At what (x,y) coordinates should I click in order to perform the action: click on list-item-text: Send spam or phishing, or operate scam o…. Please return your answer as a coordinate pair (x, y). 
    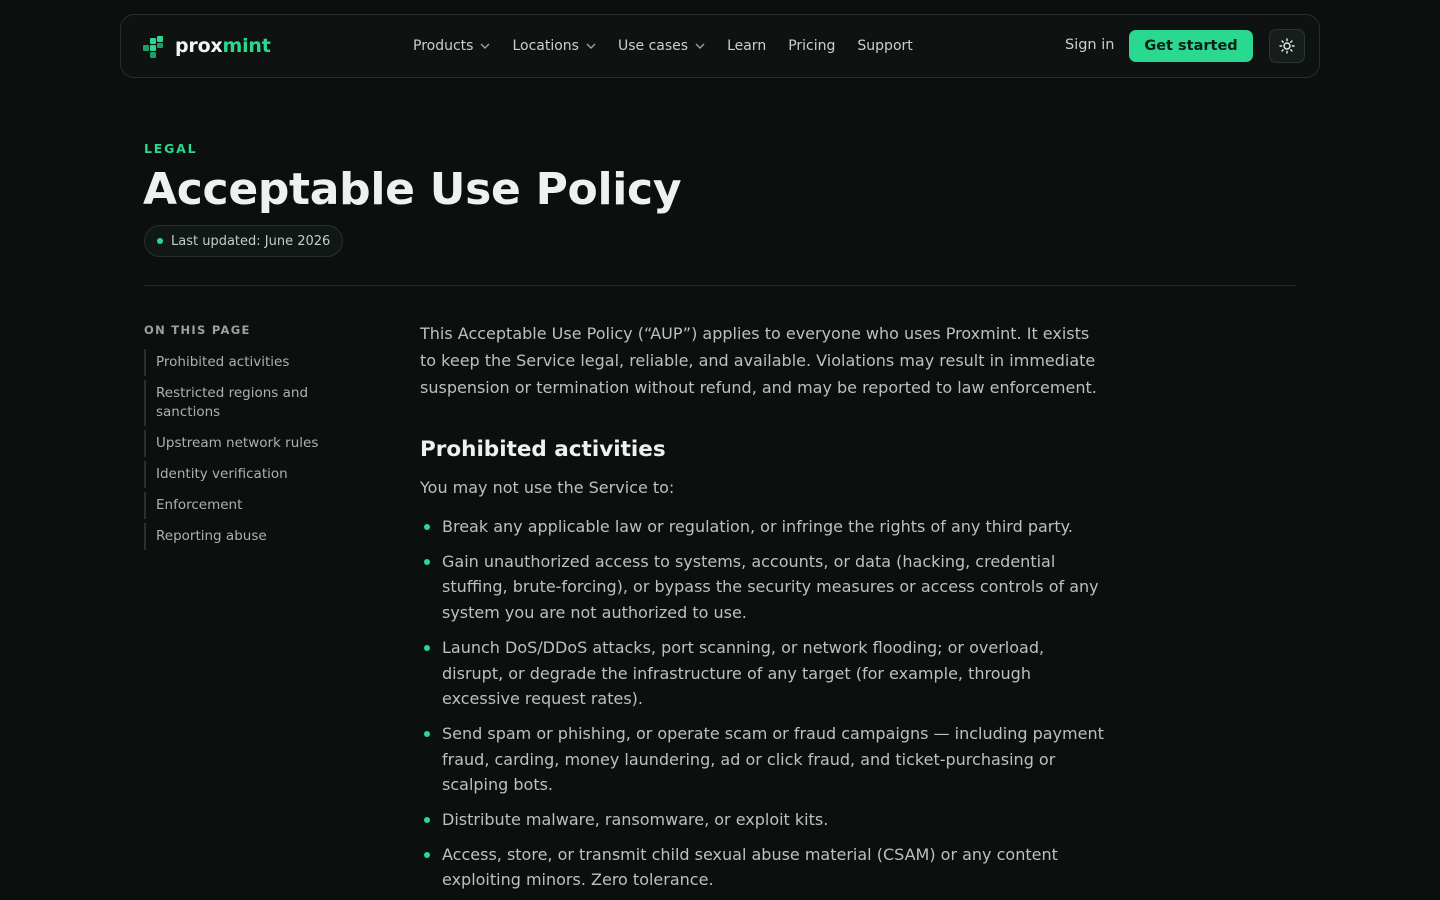
    Looking at the image, I should click on (773, 759).